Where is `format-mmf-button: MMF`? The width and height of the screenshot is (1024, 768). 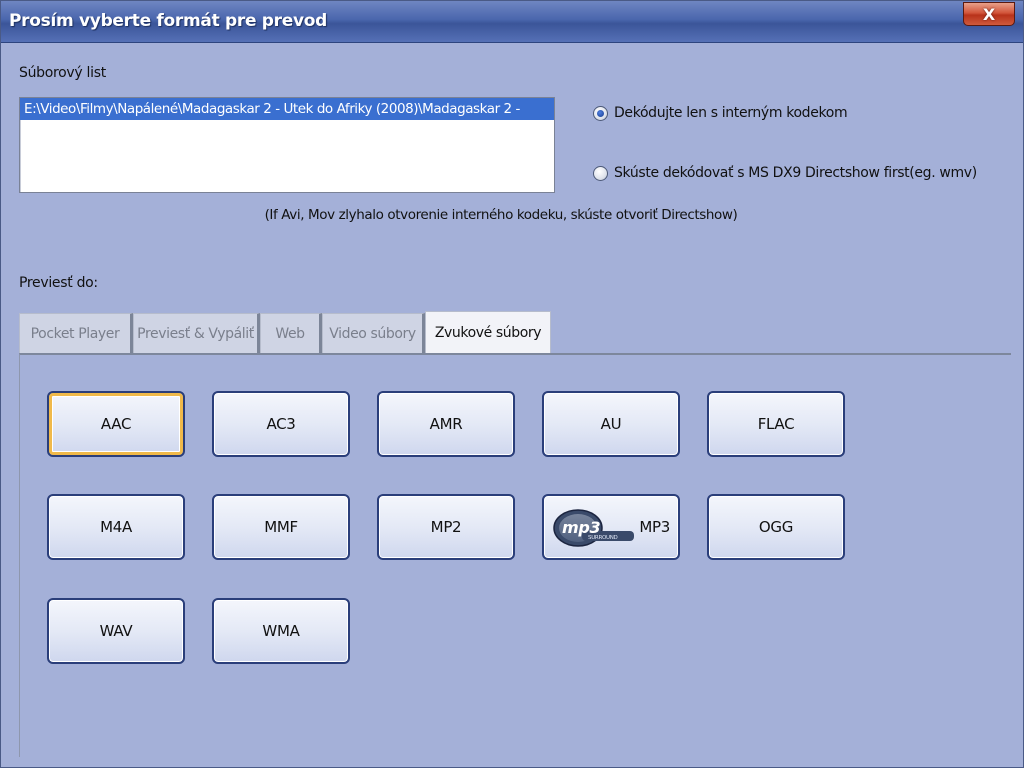
format-mmf-button: MMF is located at coordinates (281, 527).